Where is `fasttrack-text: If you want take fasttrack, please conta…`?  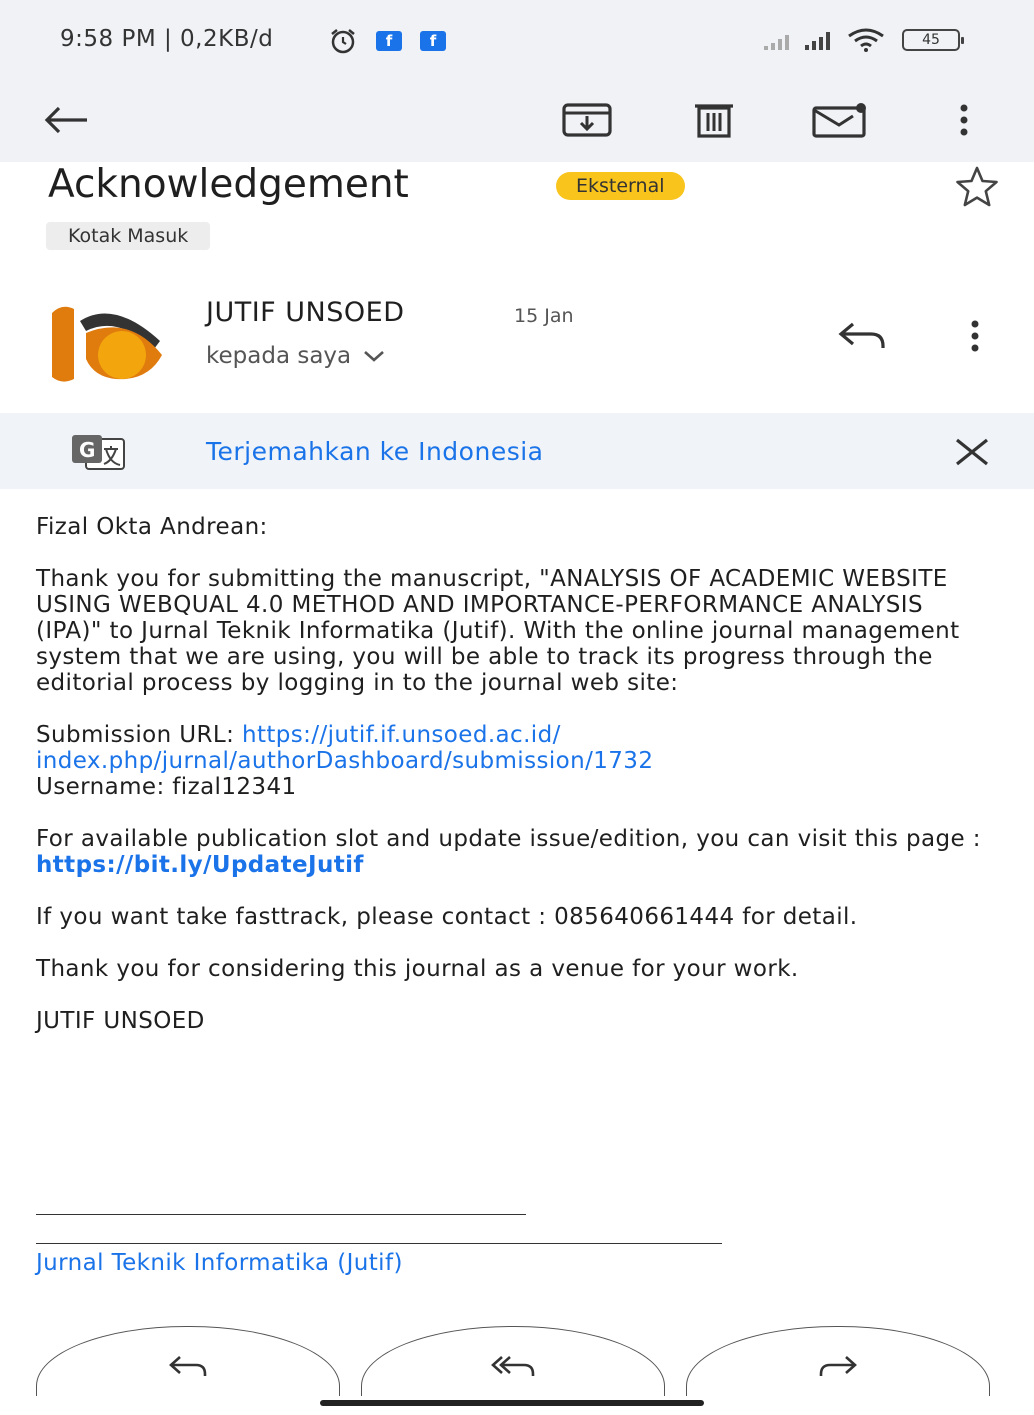 fasttrack-text: If you want take fasttrack, please conta… is located at coordinates (447, 917).